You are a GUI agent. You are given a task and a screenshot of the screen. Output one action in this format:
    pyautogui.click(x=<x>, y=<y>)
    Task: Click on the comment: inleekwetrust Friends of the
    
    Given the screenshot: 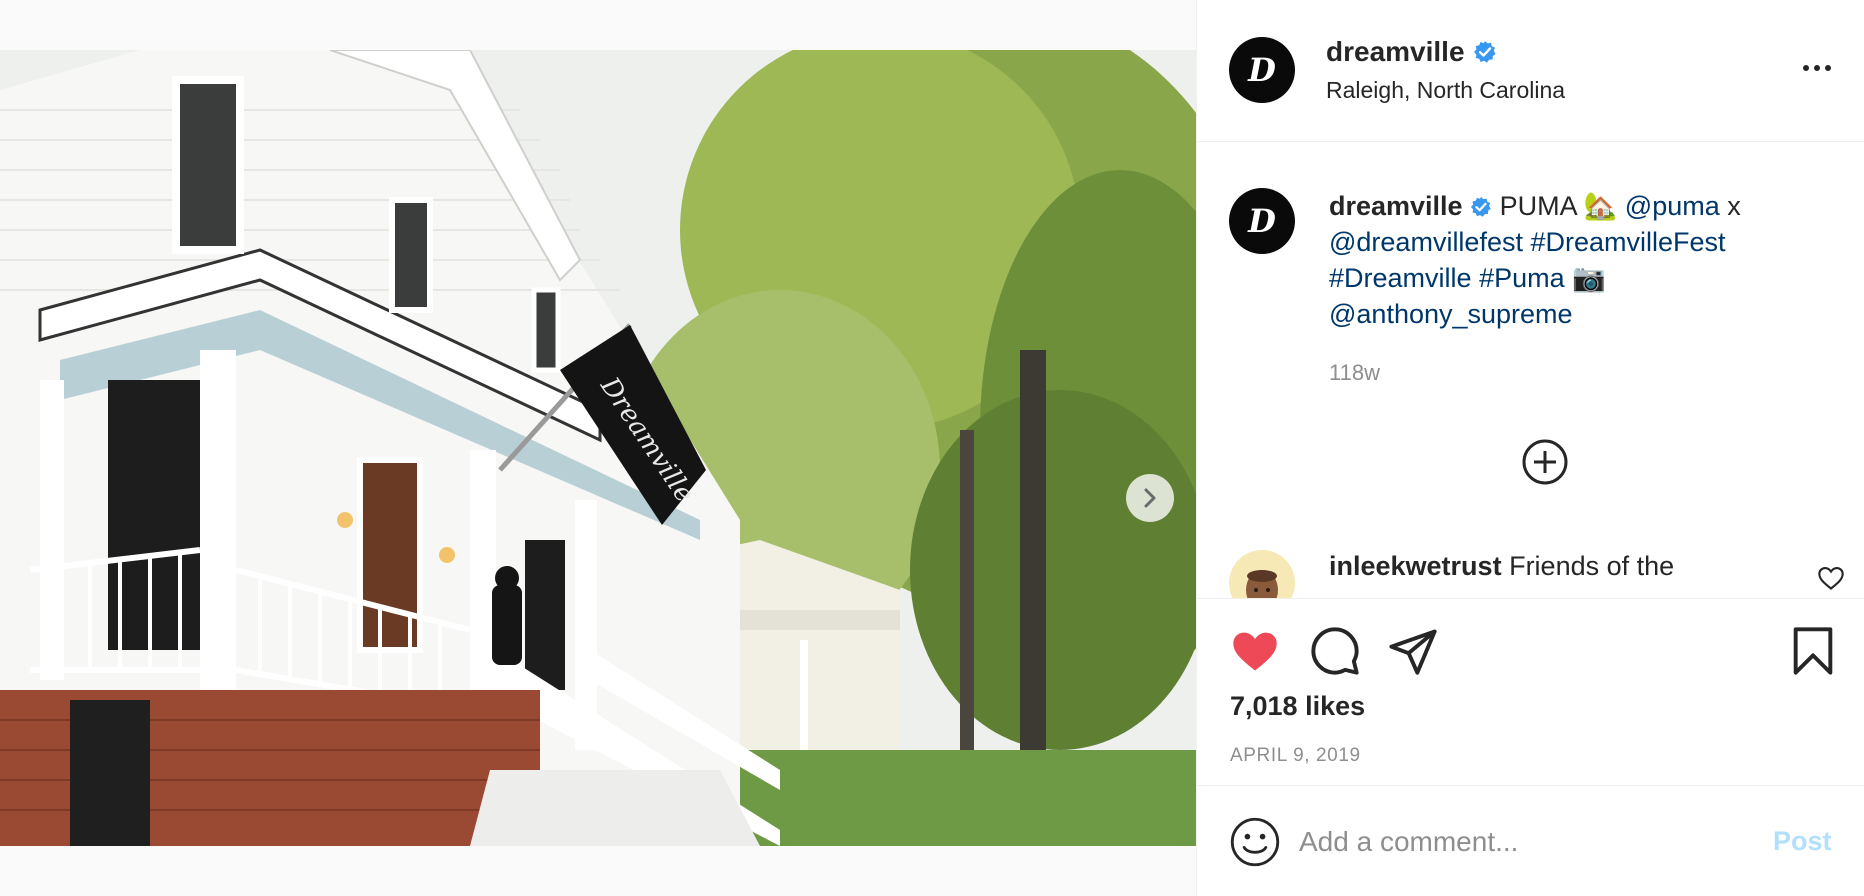 What is the action you would take?
    pyautogui.click(x=1501, y=566)
    